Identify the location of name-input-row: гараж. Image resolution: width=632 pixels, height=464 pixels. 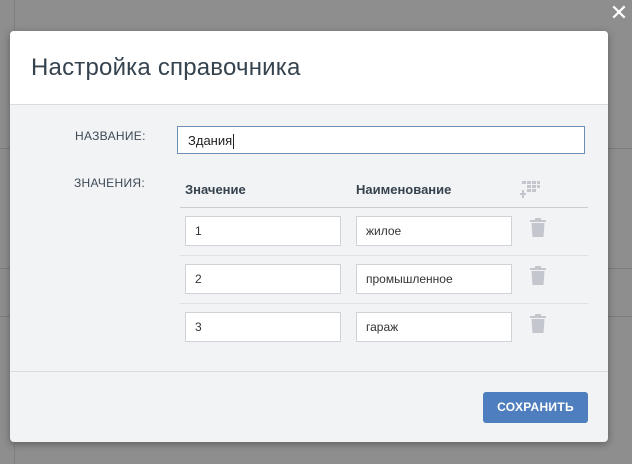
(434, 327).